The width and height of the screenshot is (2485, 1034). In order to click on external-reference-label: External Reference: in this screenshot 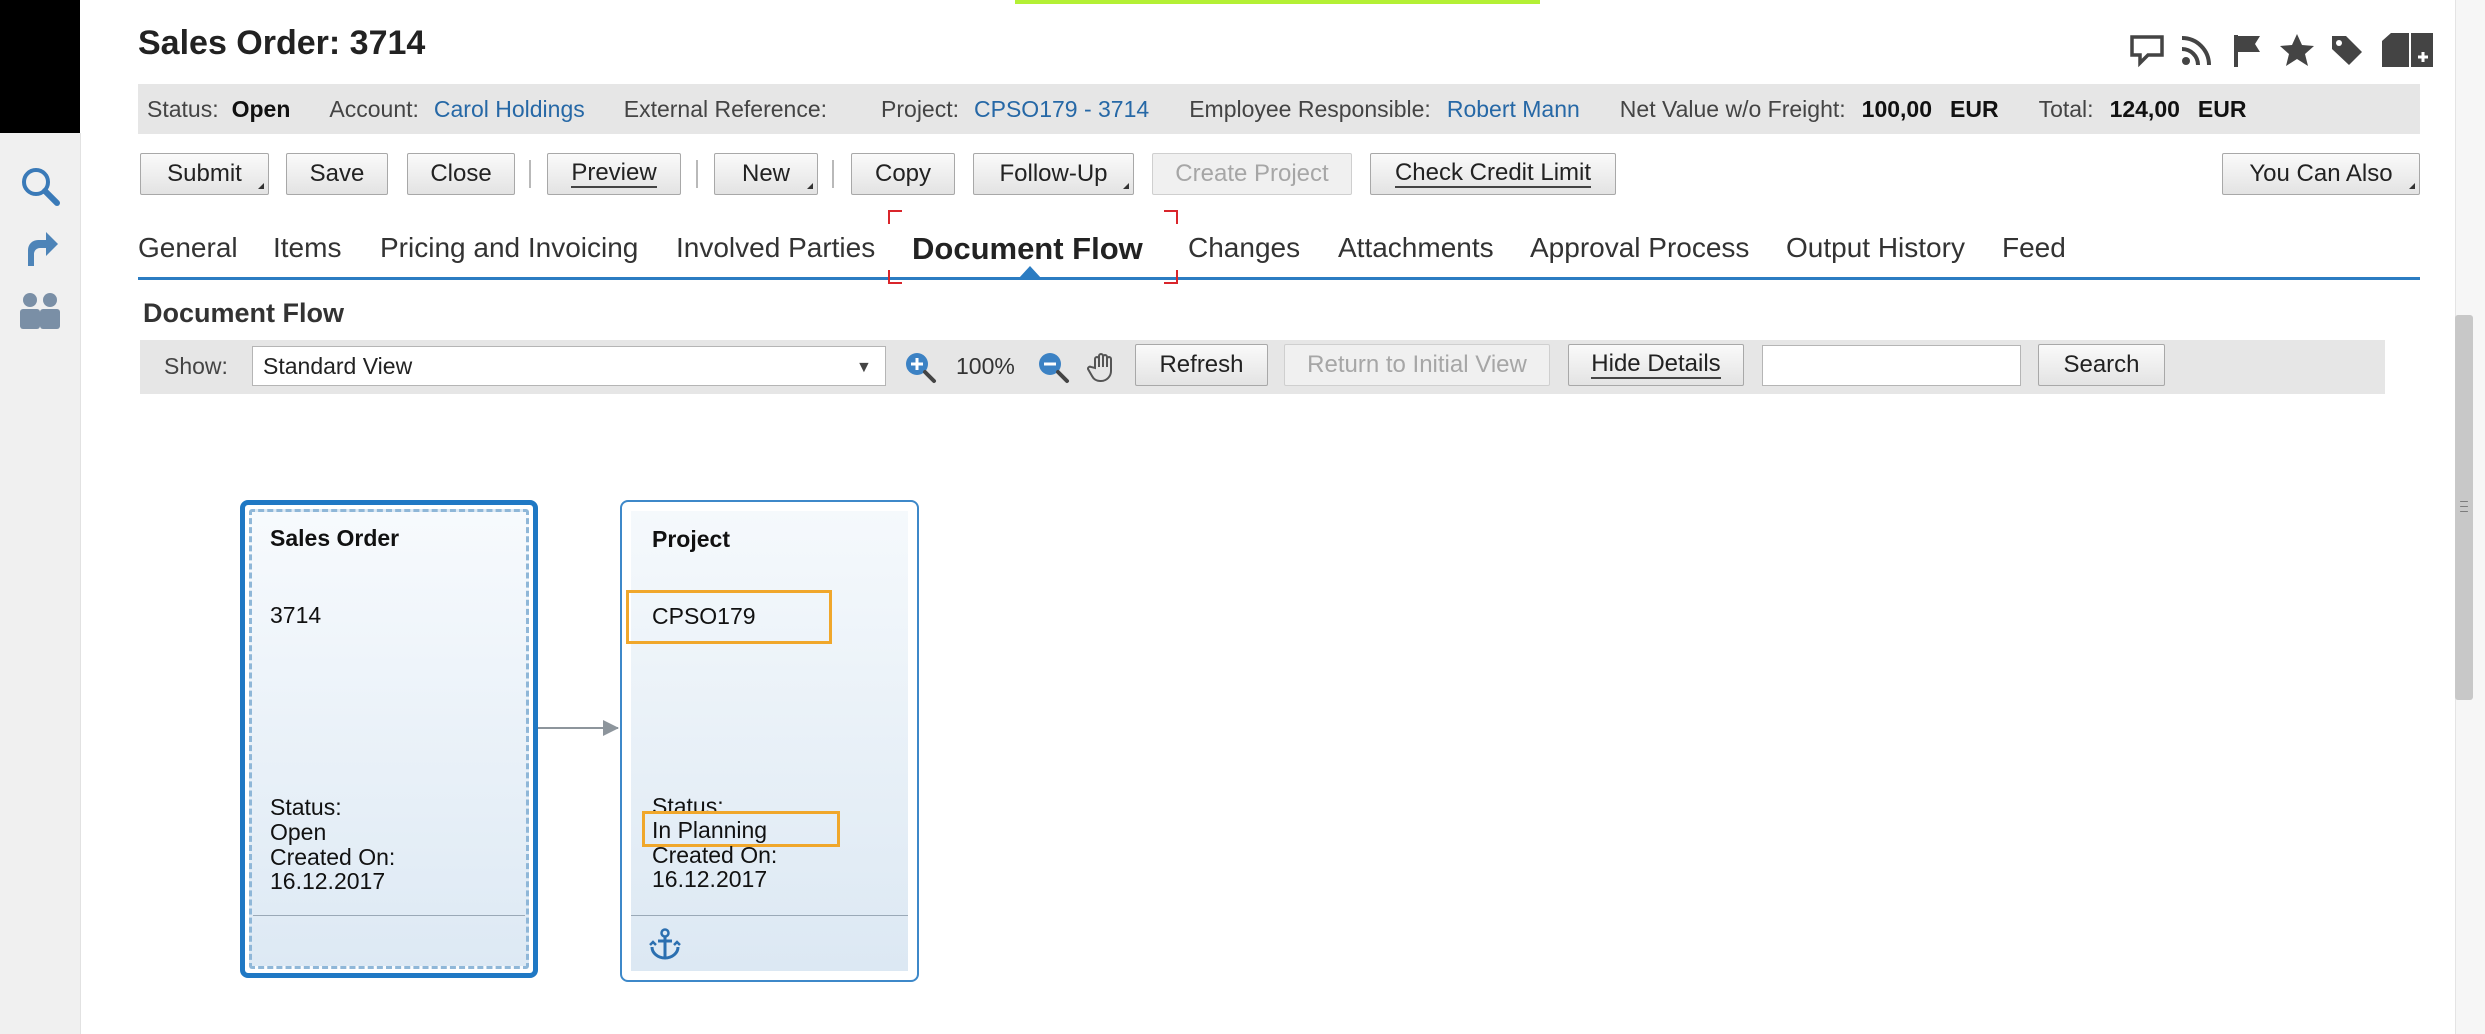, I will do `click(725, 108)`.